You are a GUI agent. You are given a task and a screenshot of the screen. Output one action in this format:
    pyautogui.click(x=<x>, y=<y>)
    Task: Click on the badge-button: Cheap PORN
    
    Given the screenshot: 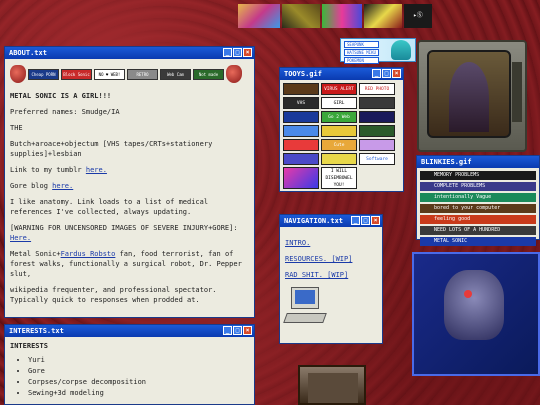 What is the action you would take?
    pyautogui.click(x=43, y=74)
    